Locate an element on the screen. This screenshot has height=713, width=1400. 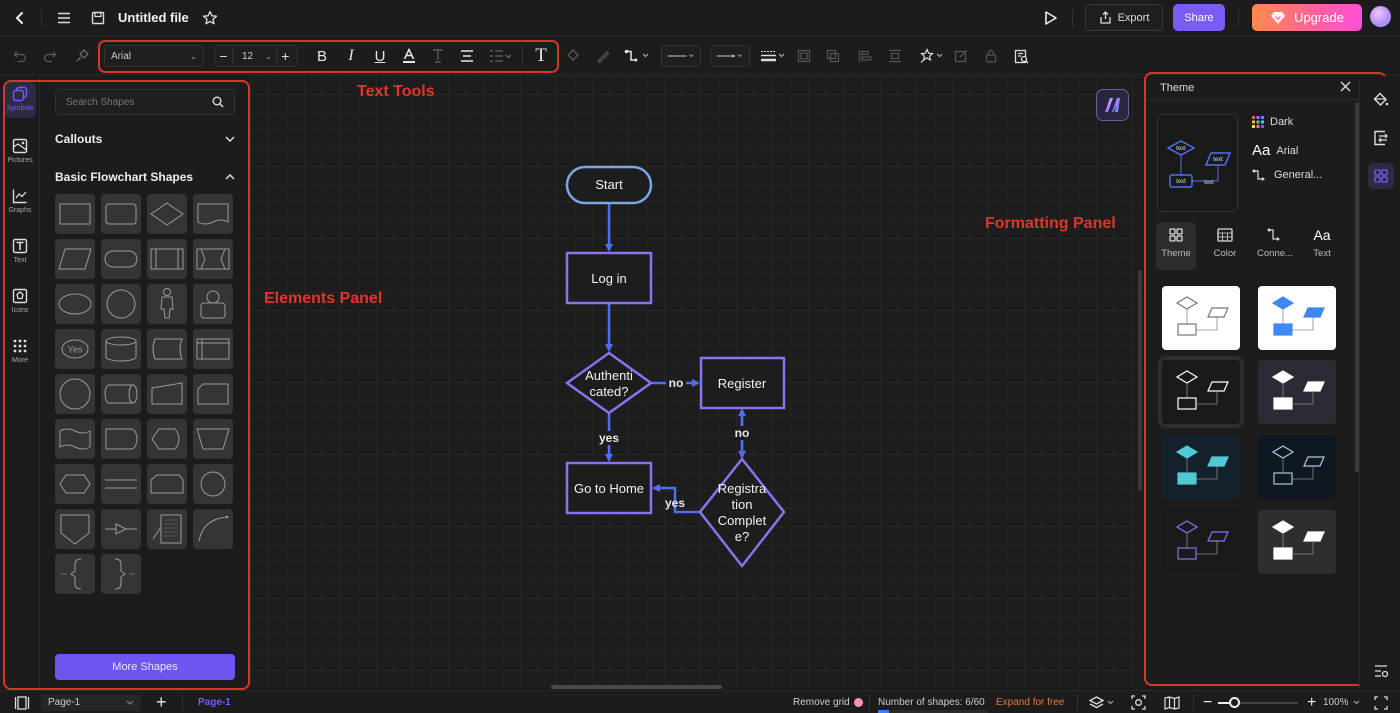
user-avatar is located at coordinates (1380, 16).